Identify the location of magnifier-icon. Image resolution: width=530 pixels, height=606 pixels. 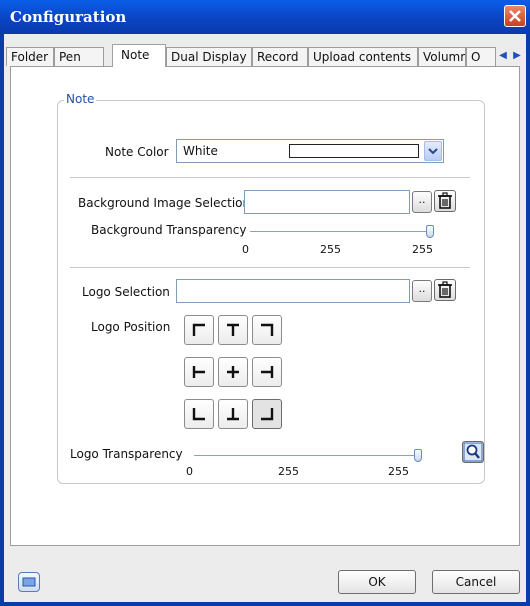
(473, 452).